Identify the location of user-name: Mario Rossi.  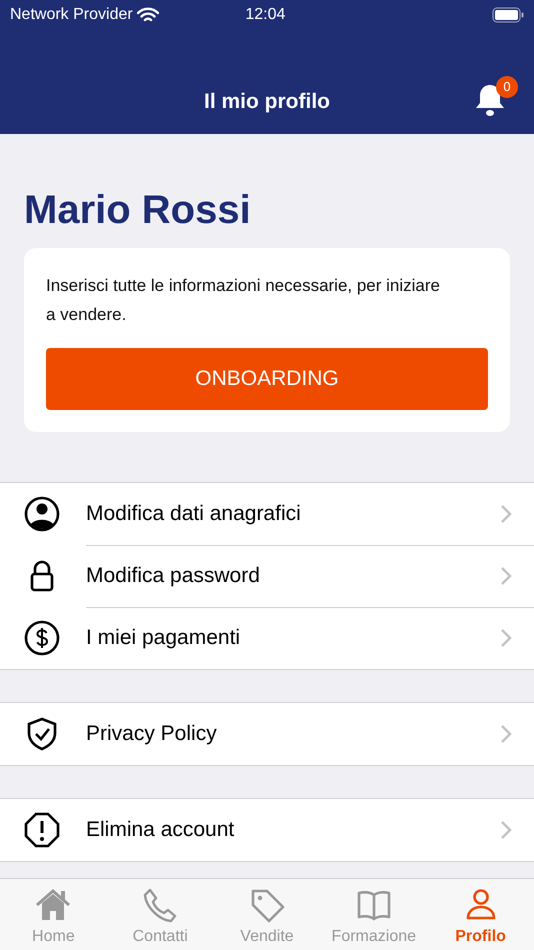
(138, 210).